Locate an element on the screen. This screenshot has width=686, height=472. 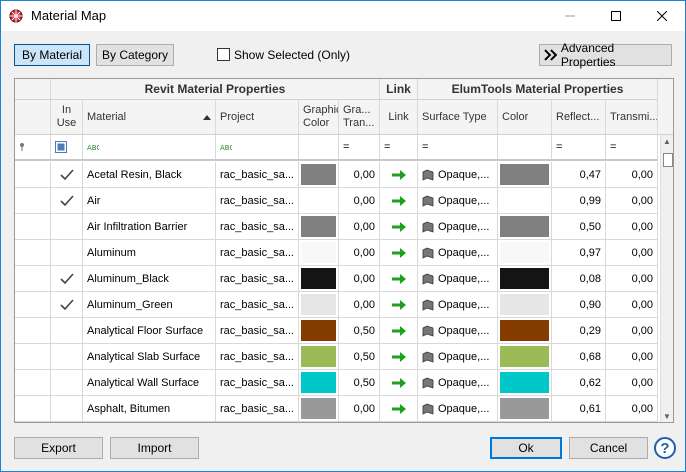
filter-transmittance: = is located at coordinates (632, 147).